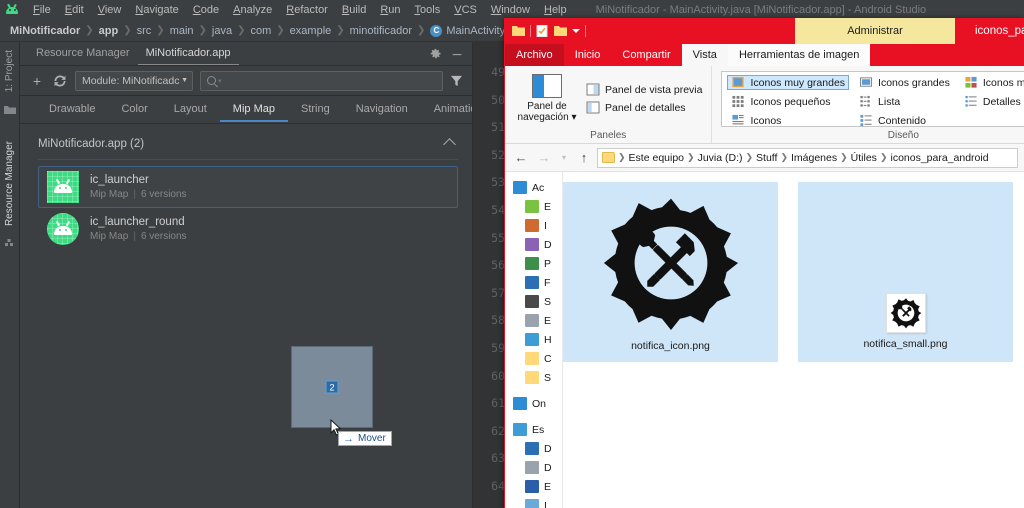  Describe the element at coordinates (521, 158) in the screenshot. I see `back-arrow-icon: ←` at that location.